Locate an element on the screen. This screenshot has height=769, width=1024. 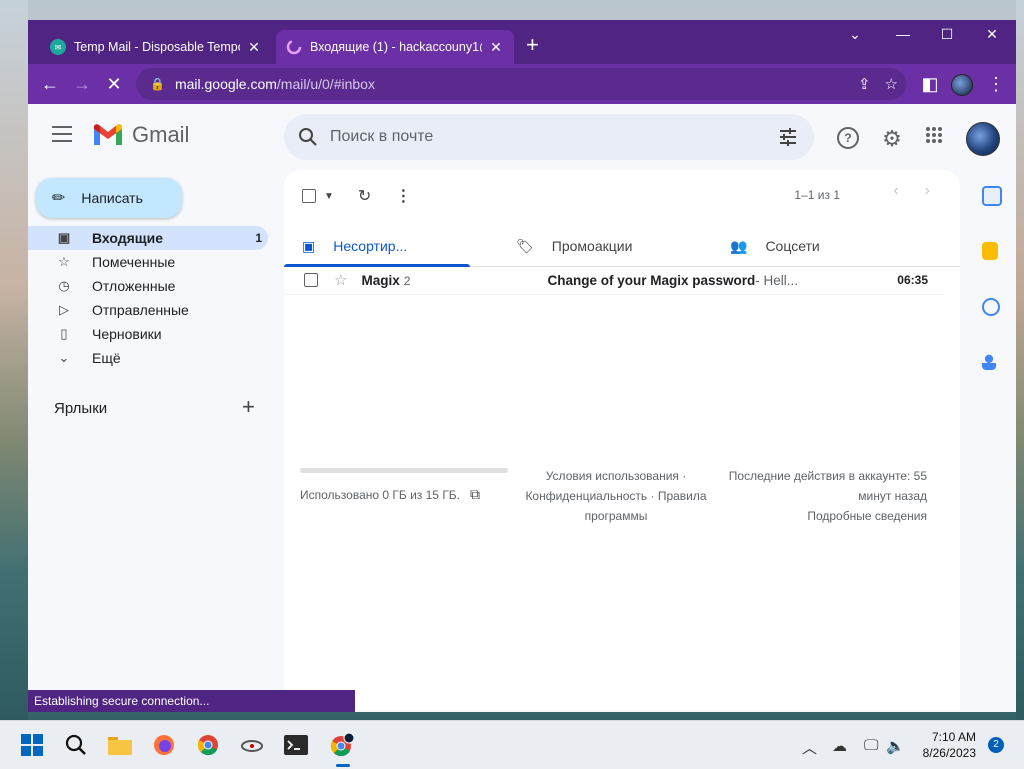
desktop-wallpaper-left is located at coordinates (14, 360).